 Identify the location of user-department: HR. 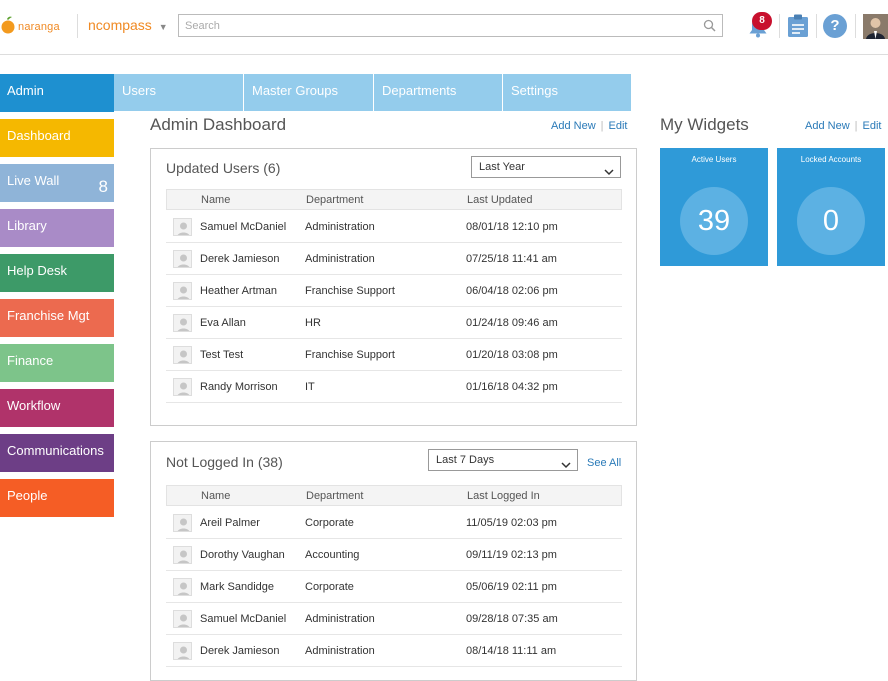
(313, 323).